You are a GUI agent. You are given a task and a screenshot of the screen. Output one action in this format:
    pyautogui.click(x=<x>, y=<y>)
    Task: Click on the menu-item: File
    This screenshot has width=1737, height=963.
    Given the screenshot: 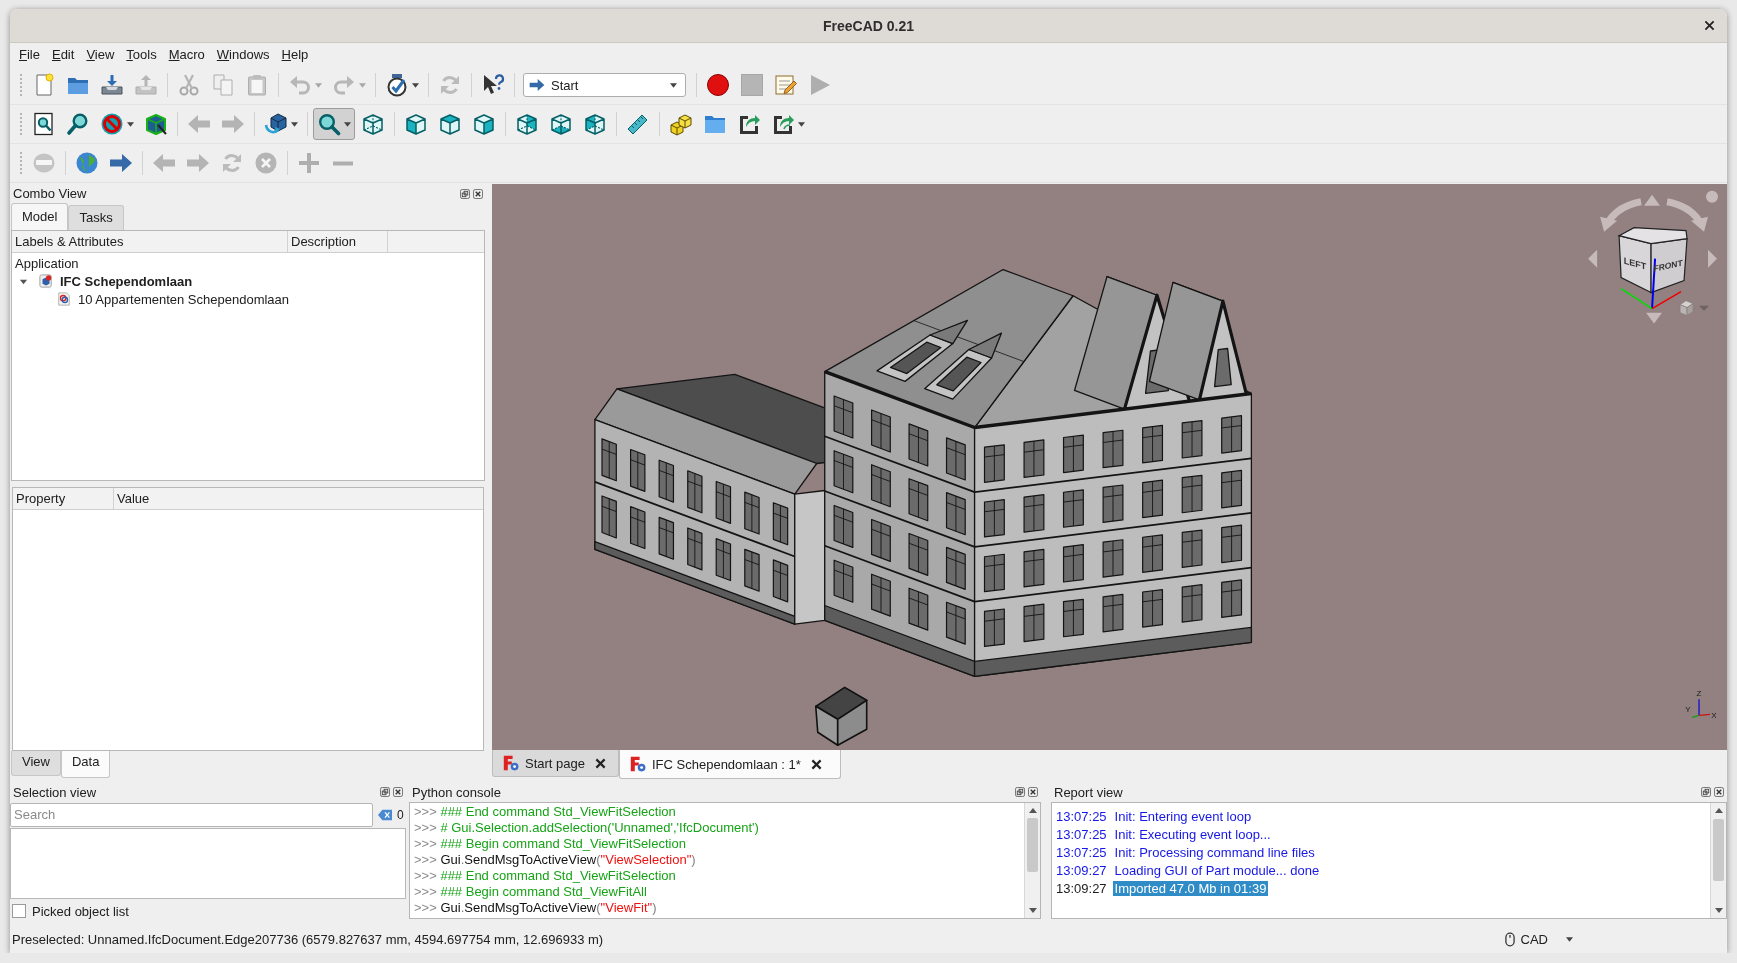 What is the action you would take?
    pyautogui.click(x=29, y=54)
    